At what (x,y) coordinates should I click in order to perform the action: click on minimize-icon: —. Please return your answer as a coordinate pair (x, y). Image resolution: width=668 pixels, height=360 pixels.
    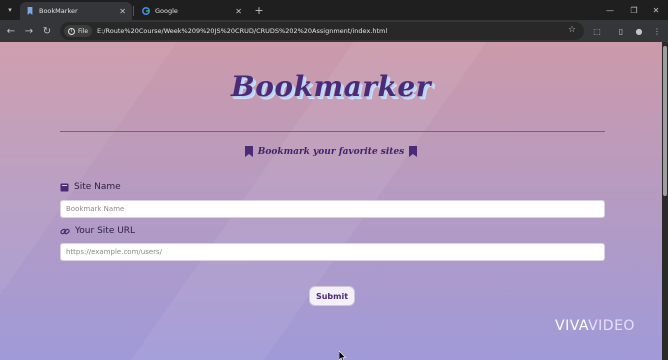
    Looking at the image, I should click on (610, 10).